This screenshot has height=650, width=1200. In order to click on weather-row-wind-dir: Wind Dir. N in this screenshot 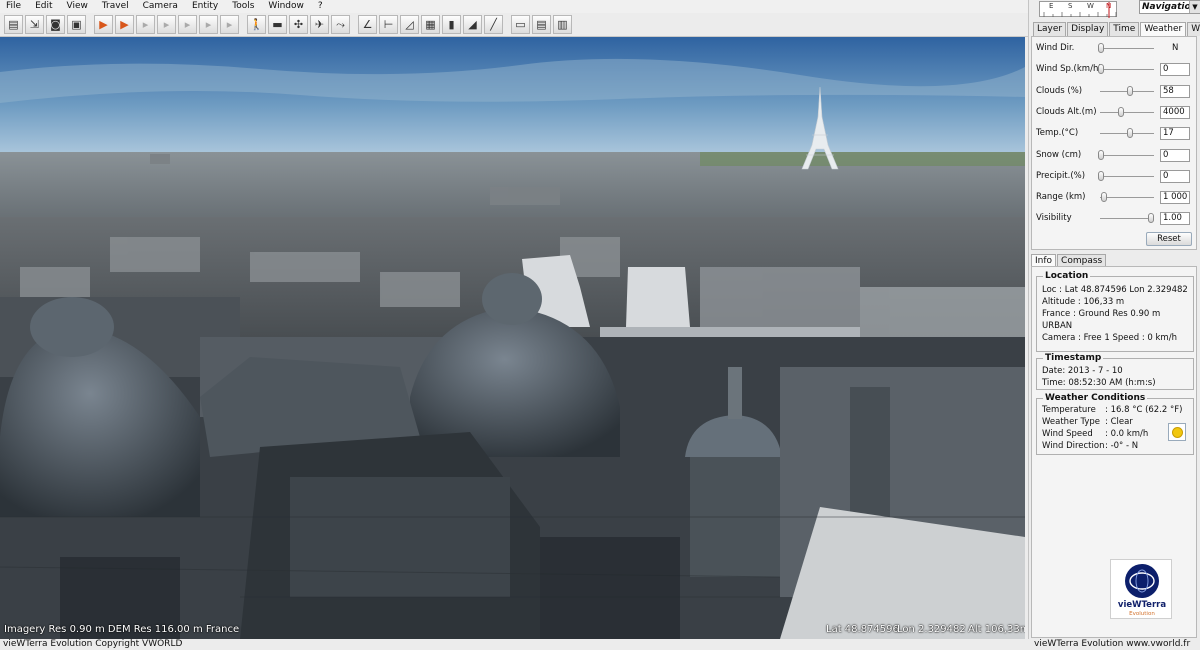, I will do `click(1115, 48)`.